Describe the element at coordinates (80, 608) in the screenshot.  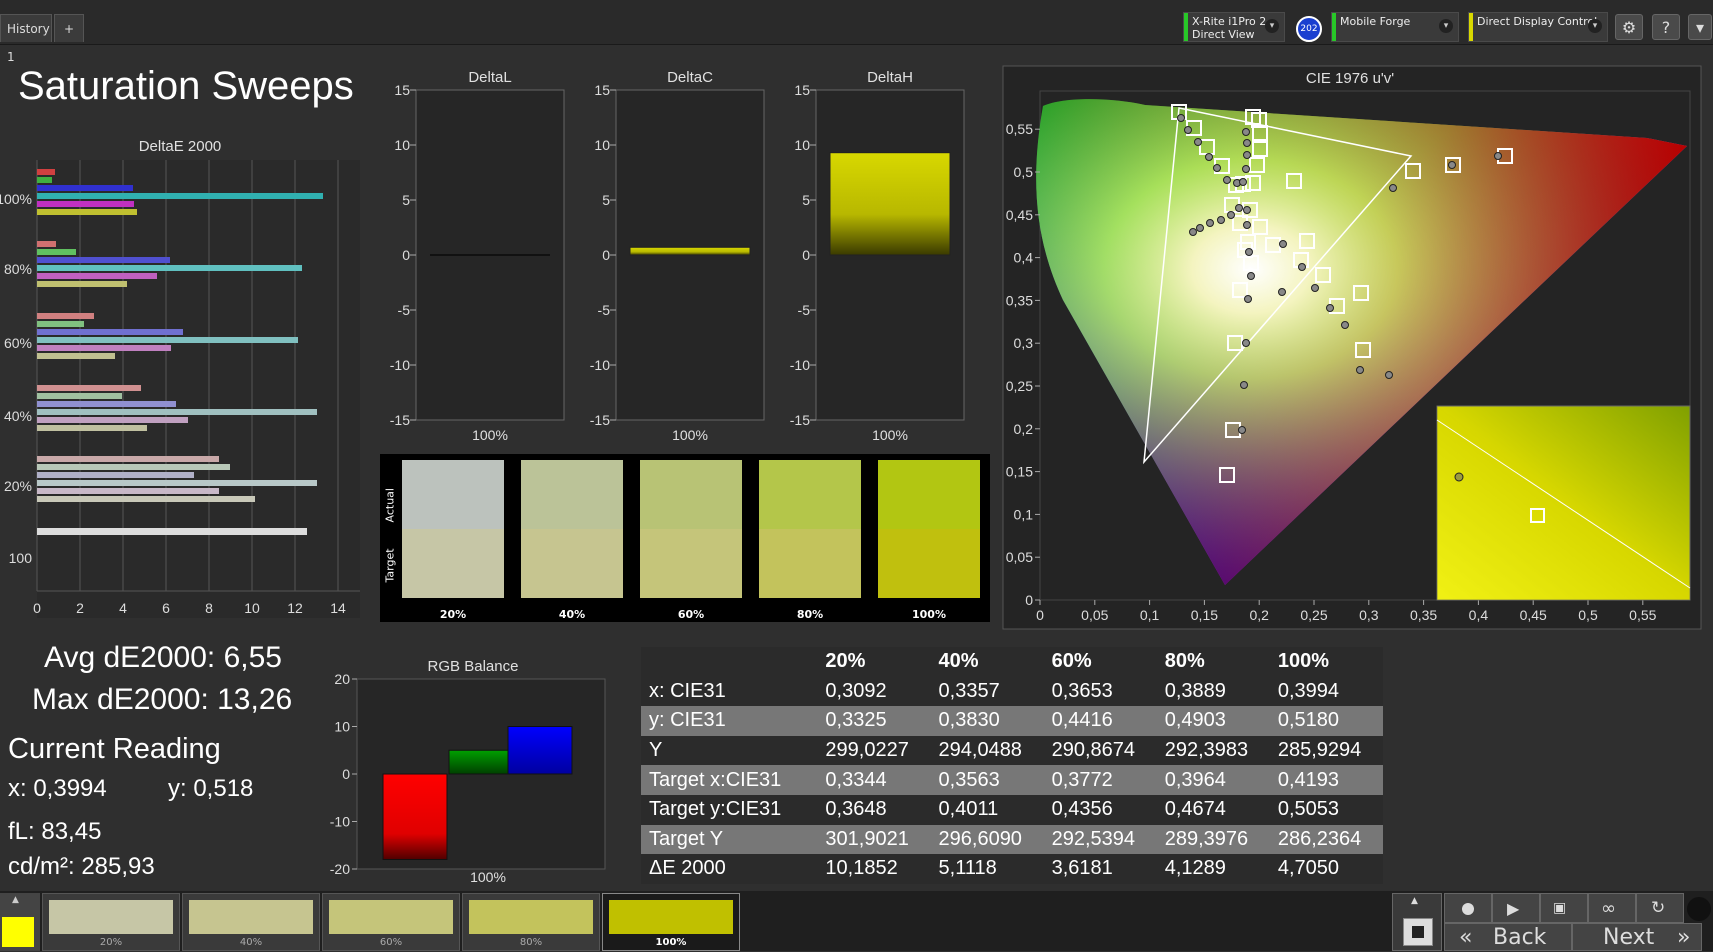
I see `x-tick: 2` at that location.